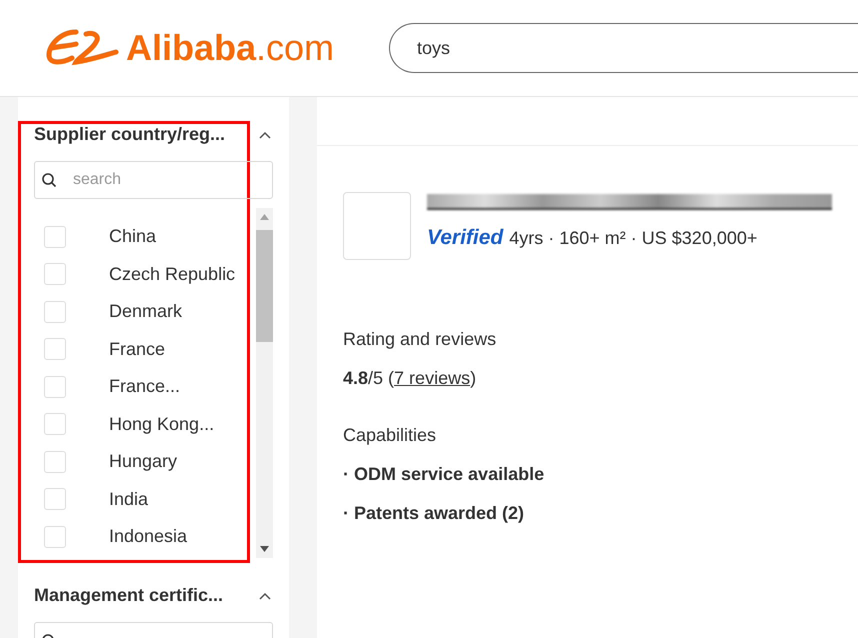 This screenshot has height=638, width=858. What do you see at coordinates (443, 474) in the screenshot?
I see `capability-item: · ODM service available` at bounding box center [443, 474].